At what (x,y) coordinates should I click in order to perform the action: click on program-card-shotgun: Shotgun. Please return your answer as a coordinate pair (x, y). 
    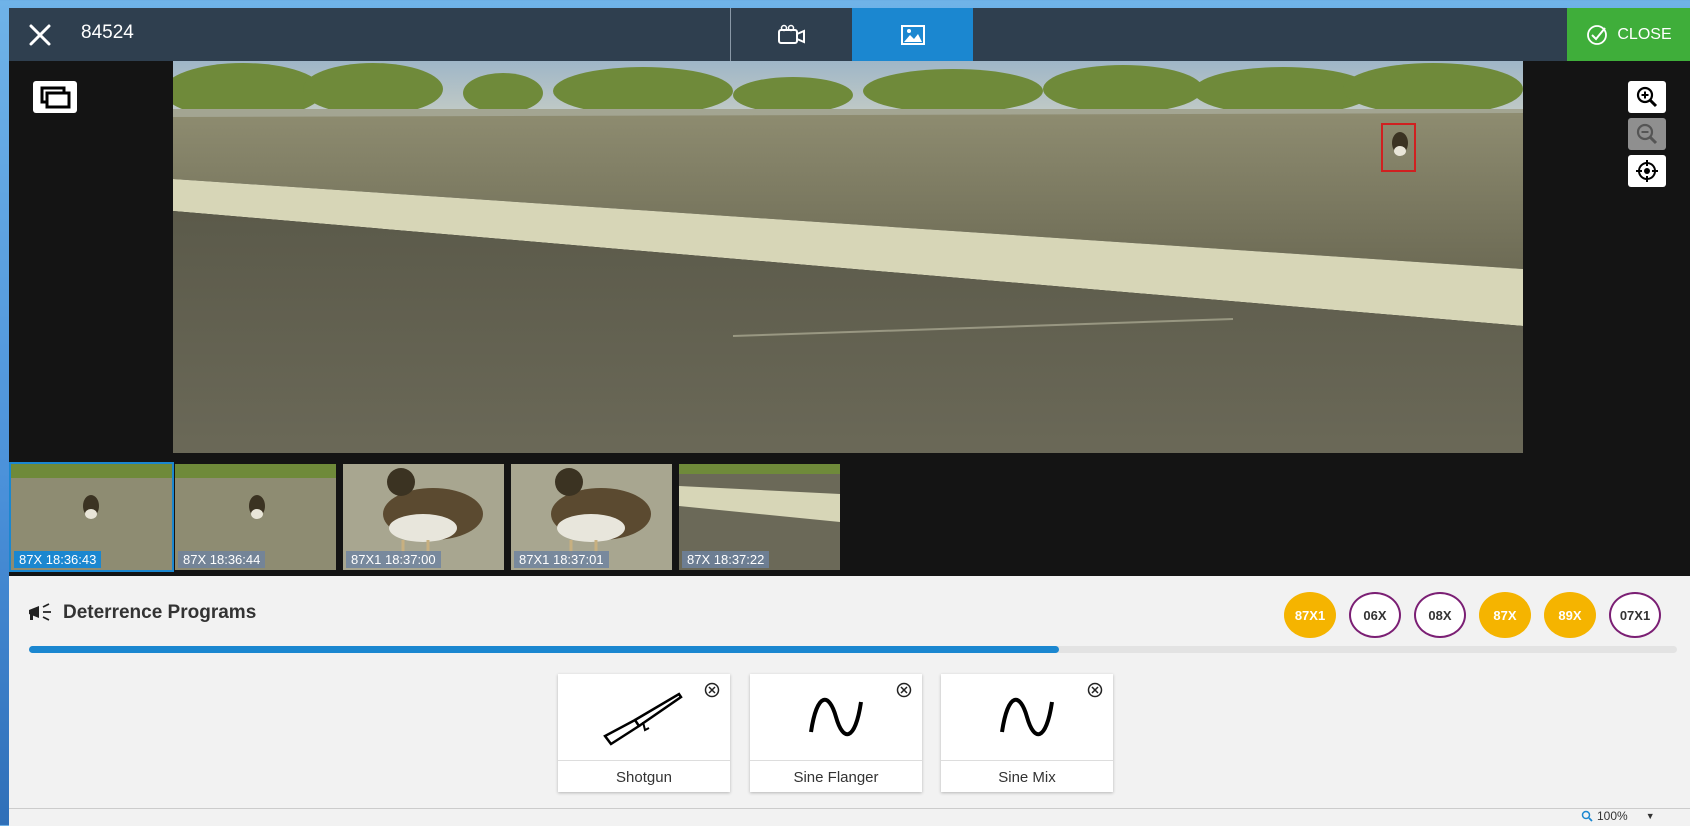
    Looking at the image, I should click on (644, 733).